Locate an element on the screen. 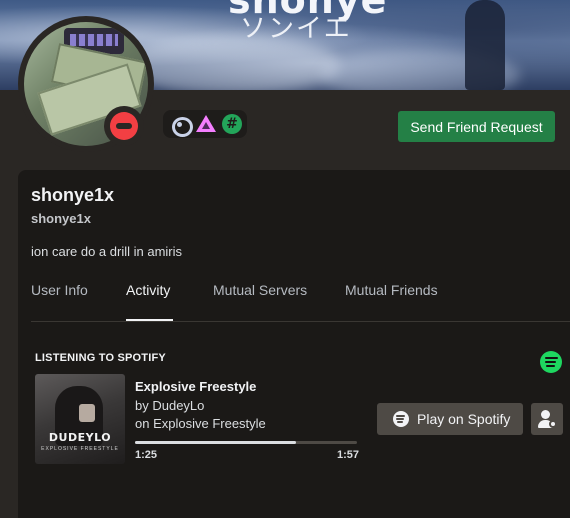  send-friend-request-button: Send Friend Request is located at coordinates (476, 126).